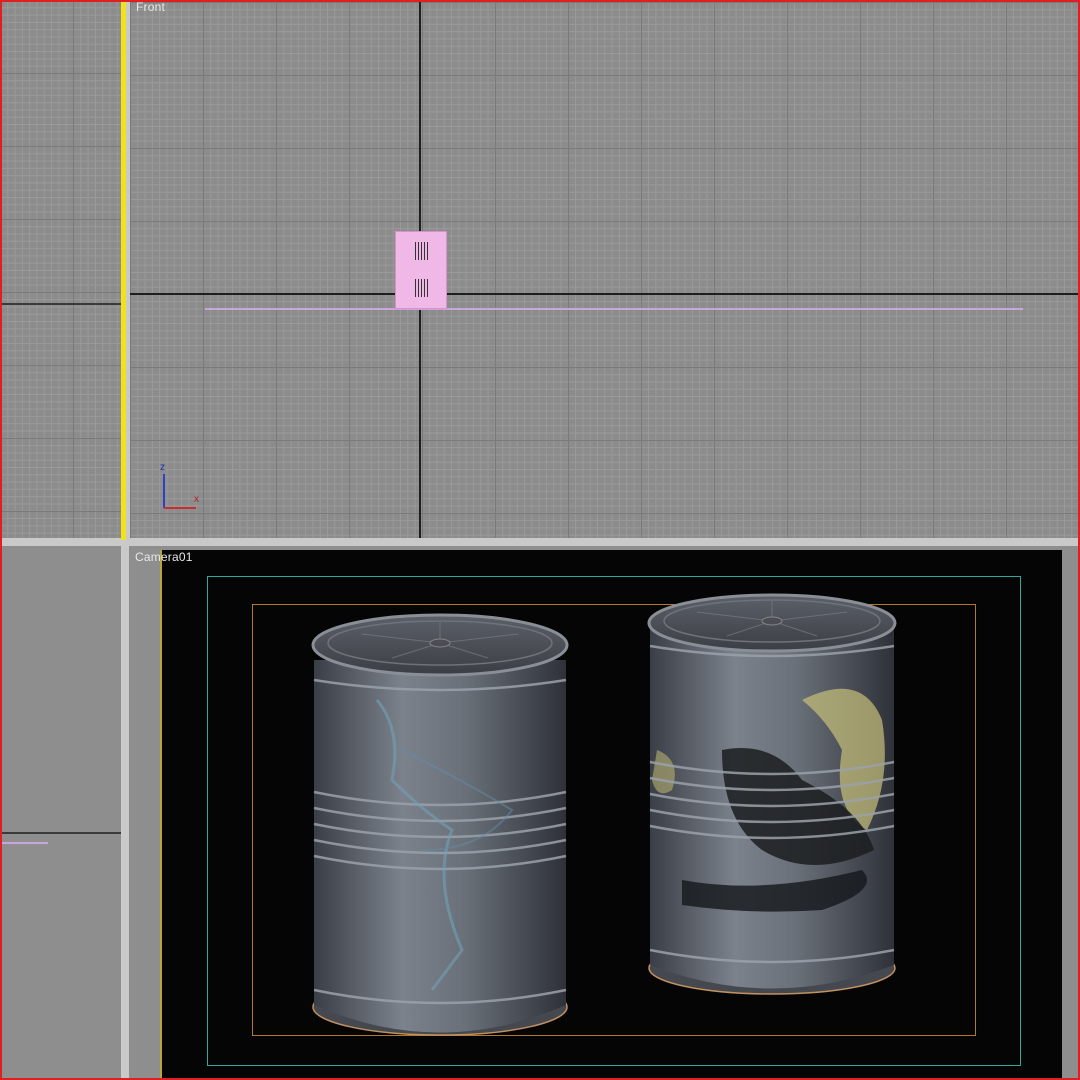  What do you see at coordinates (162, 467) in the screenshot?
I see `axis-z-label: z` at bounding box center [162, 467].